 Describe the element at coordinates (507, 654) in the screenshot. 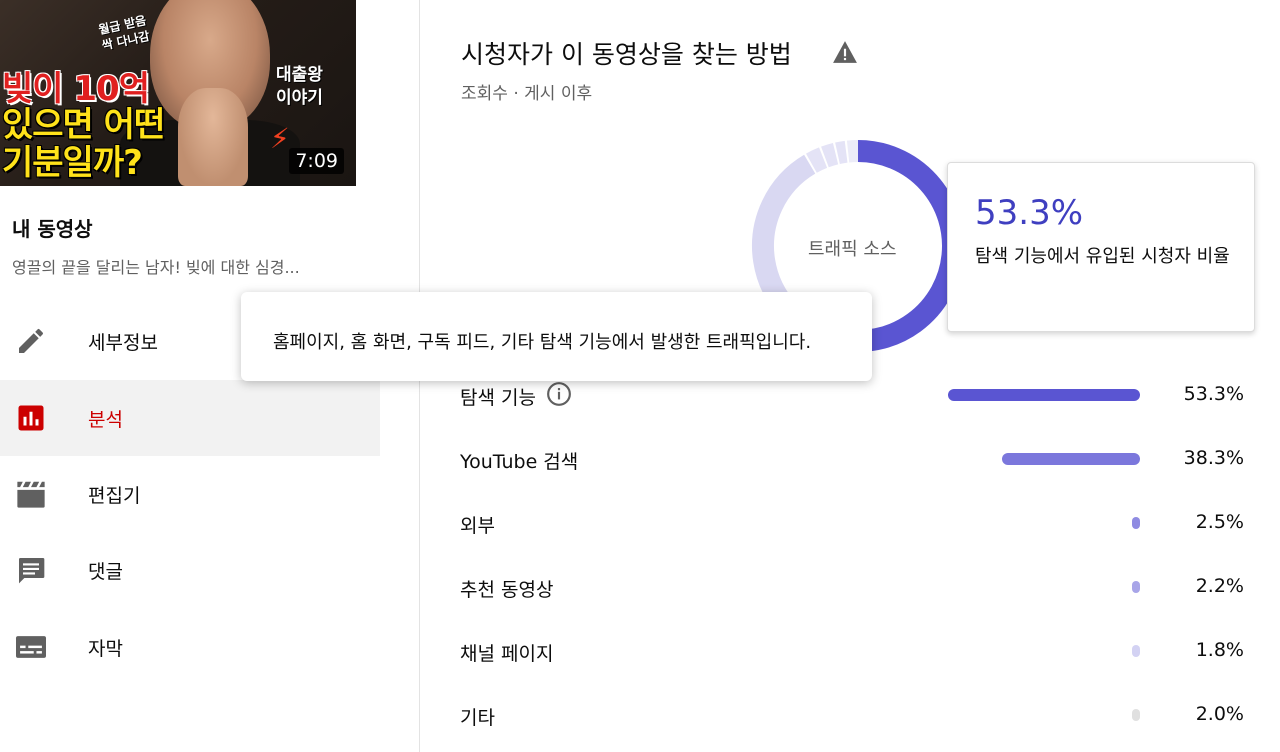

I see `traffic-row-label: 채널 페이지` at that location.